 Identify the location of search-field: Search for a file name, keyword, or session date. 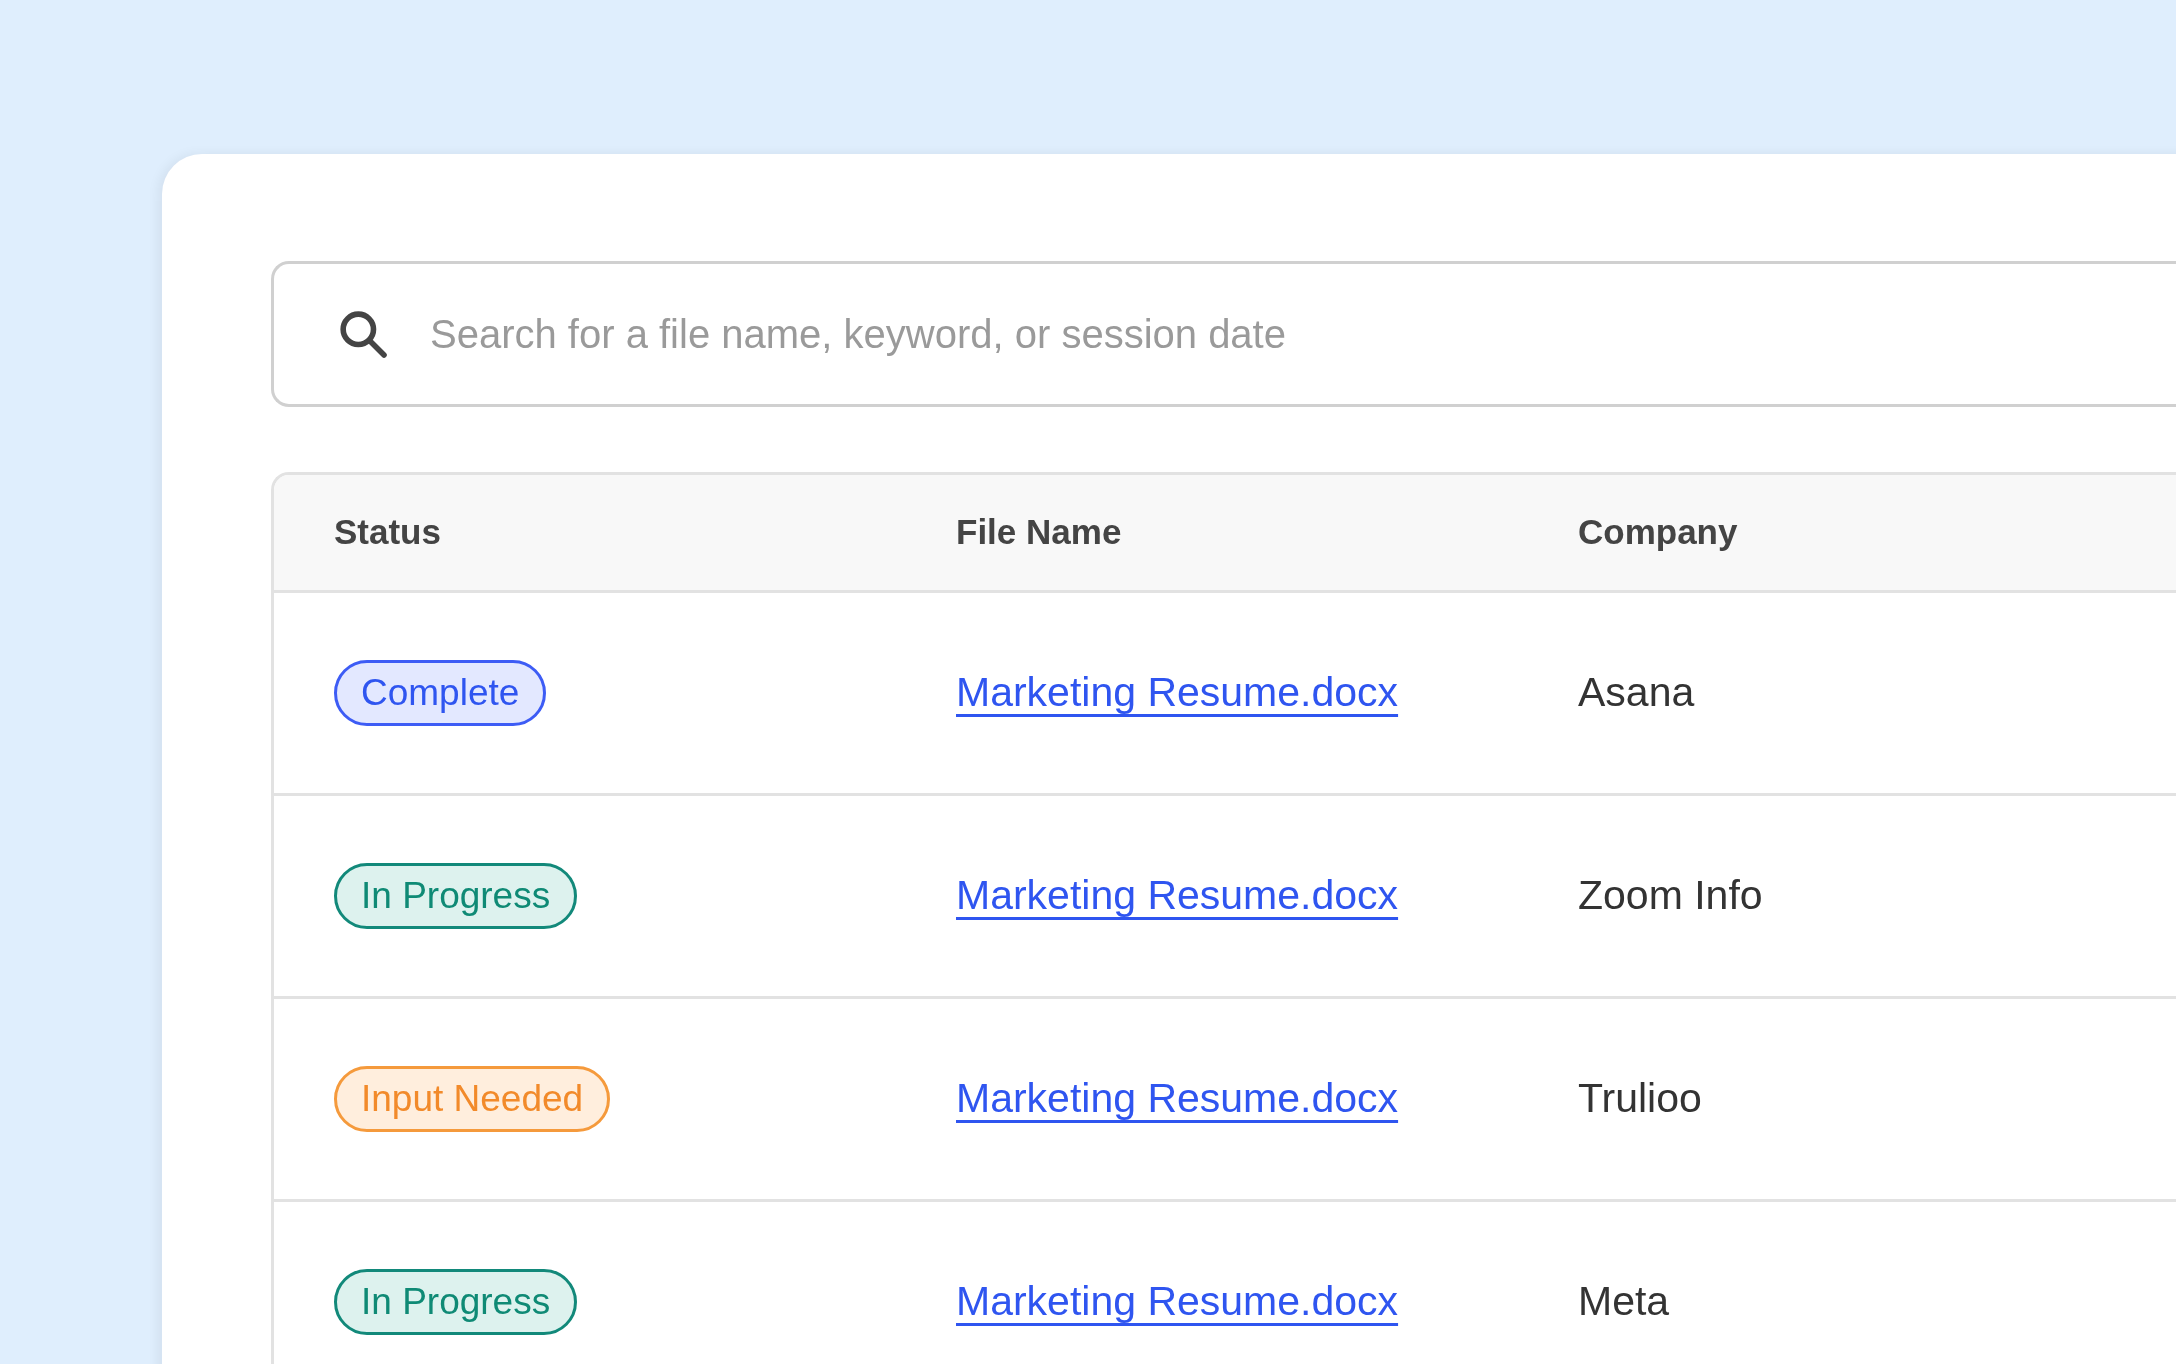
(1223, 334).